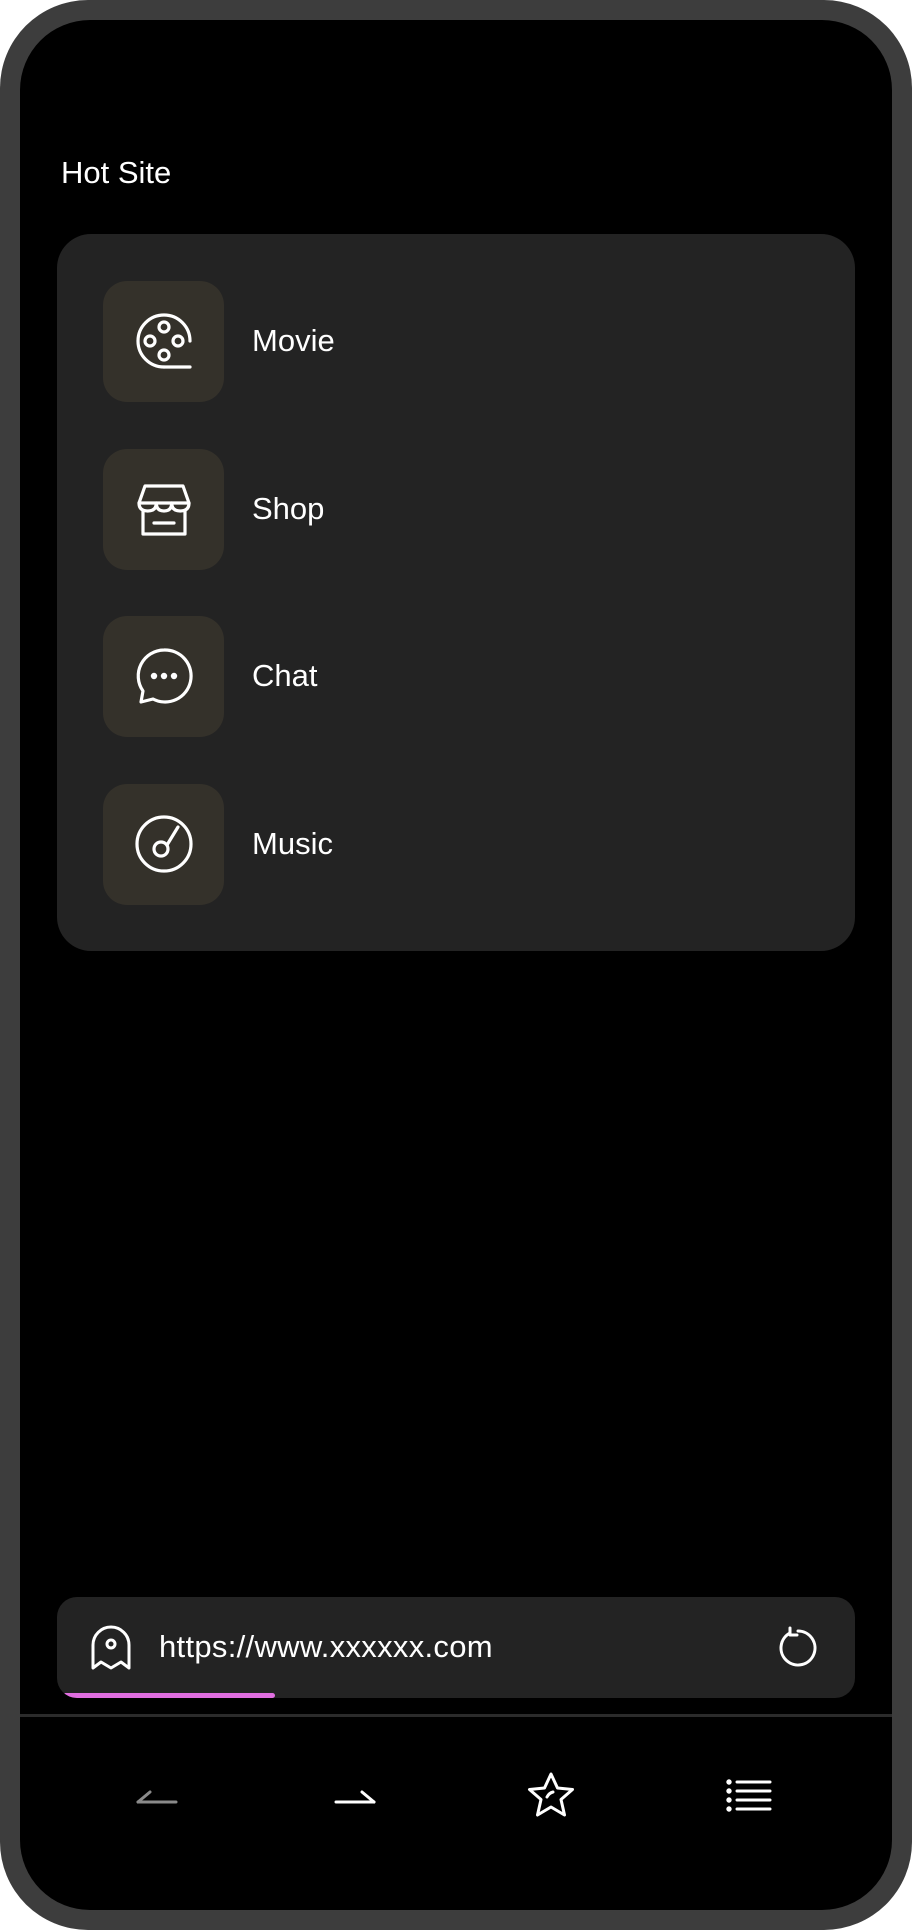 Image resolution: width=912 pixels, height=1930 pixels. I want to click on reload-icon, so click(798, 1648).